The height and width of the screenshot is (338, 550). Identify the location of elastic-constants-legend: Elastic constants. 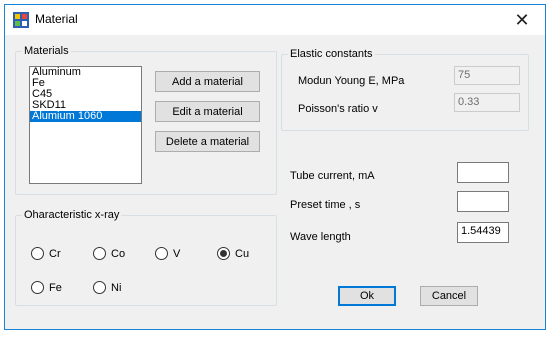
(331, 54).